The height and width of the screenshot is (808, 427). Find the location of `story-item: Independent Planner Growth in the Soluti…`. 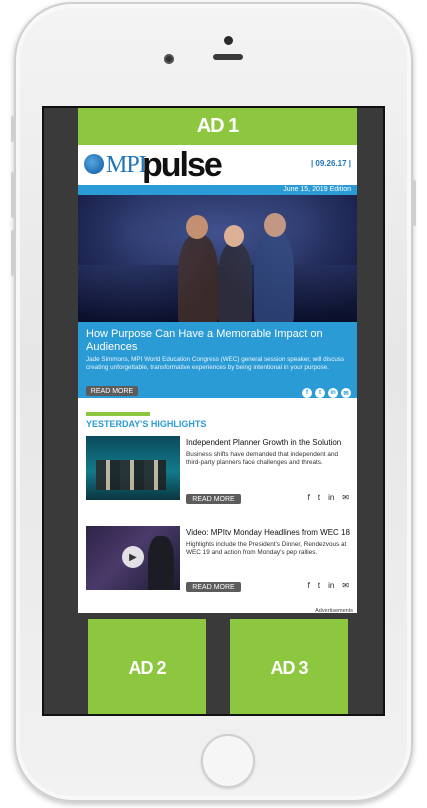

story-item: Independent Planner Growth in the Soluti… is located at coordinates (217, 472).